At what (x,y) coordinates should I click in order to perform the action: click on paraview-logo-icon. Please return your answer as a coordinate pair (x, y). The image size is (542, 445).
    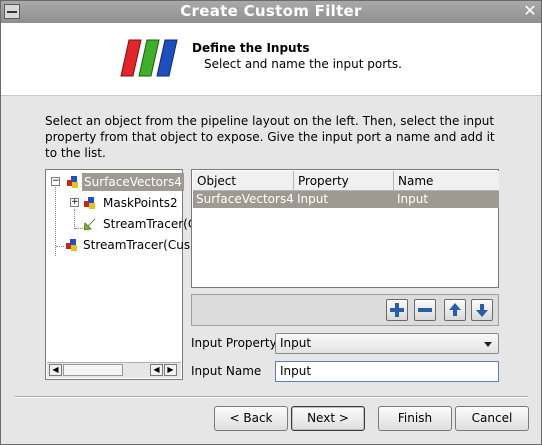
    Looking at the image, I should click on (149, 58).